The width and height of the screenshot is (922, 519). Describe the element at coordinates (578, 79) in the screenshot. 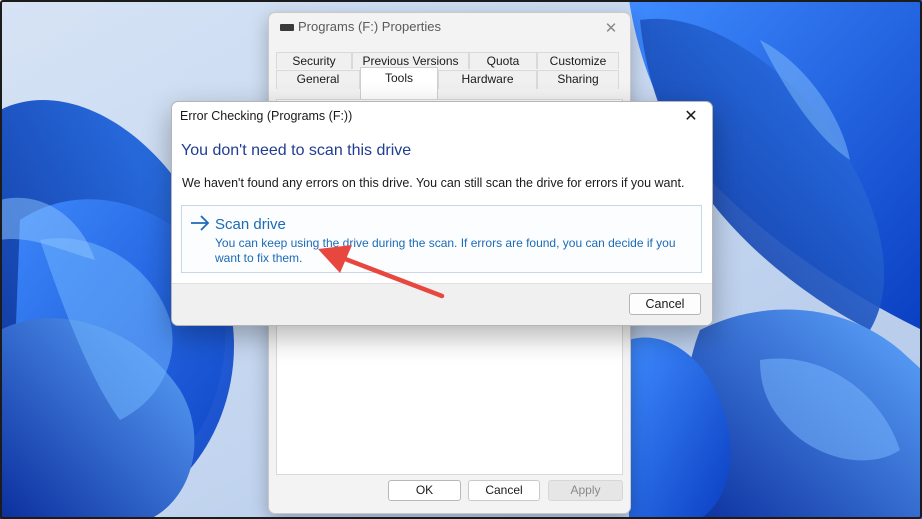

I see `tab-sharing: Sharing` at that location.